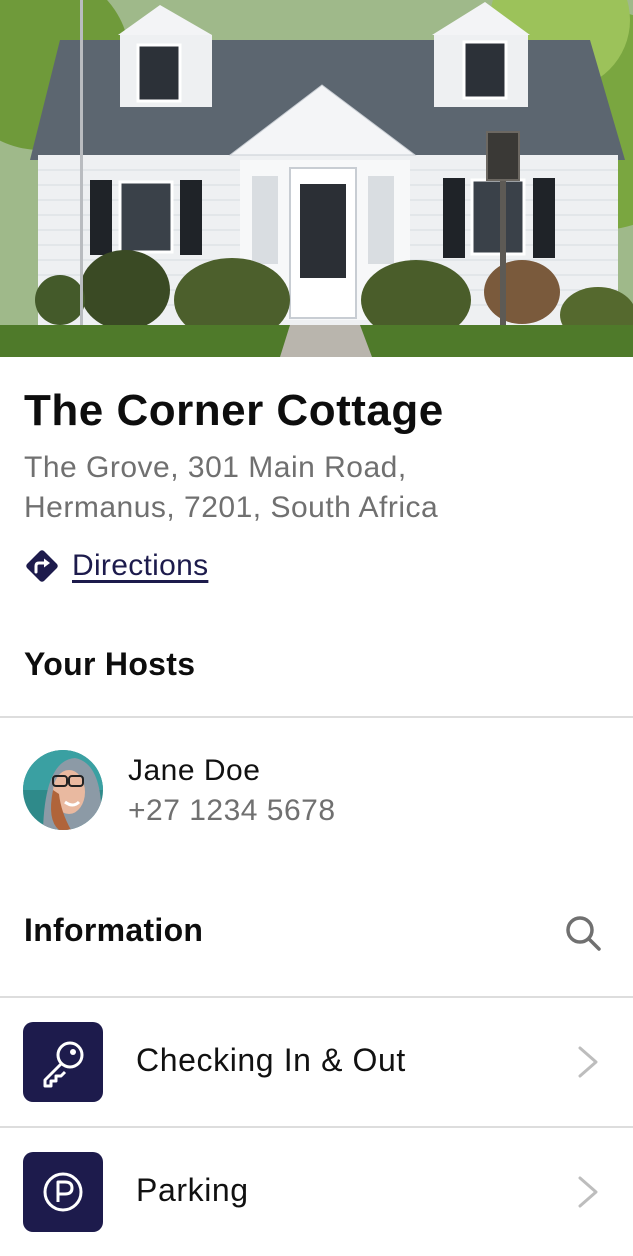 The width and height of the screenshot is (633, 1256). Describe the element at coordinates (316, 1192) in the screenshot. I see `info-item-parking: Parking` at that location.